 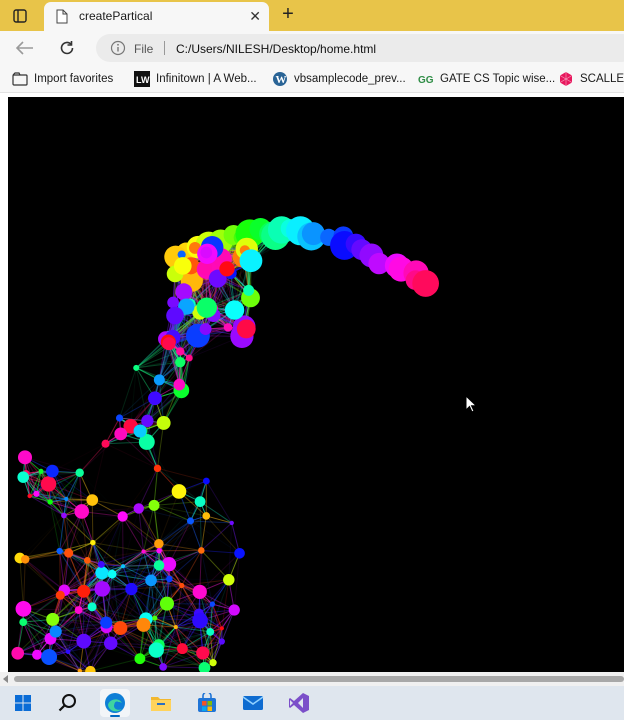 What do you see at coordinates (591, 79) in the screenshot?
I see `favorite-scallel: SCALLEL` at bounding box center [591, 79].